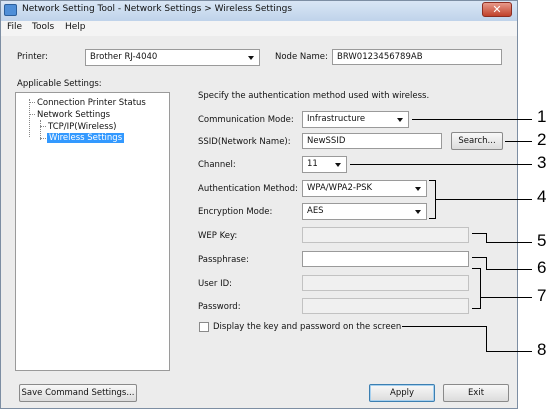 The height and width of the screenshot is (409, 555). What do you see at coordinates (385, 283) in the screenshot?
I see `user-id-field` at bounding box center [385, 283].